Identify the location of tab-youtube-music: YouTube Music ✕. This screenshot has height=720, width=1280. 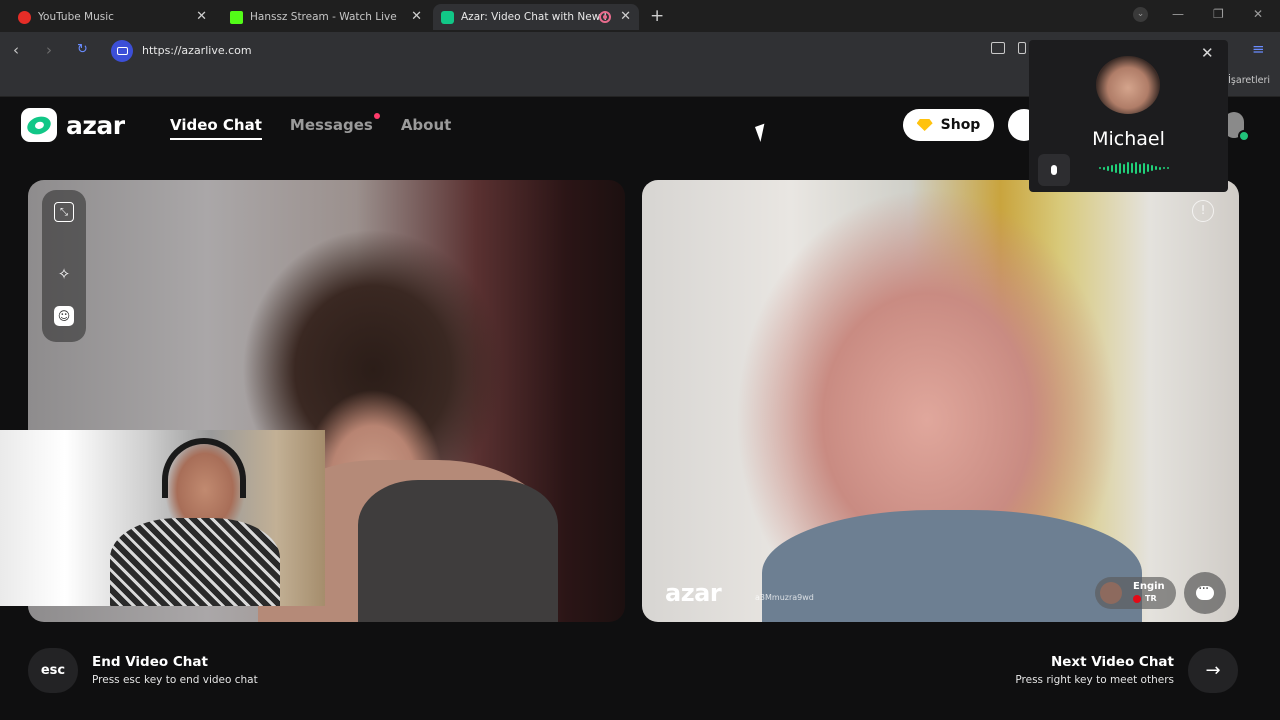
(112, 17).